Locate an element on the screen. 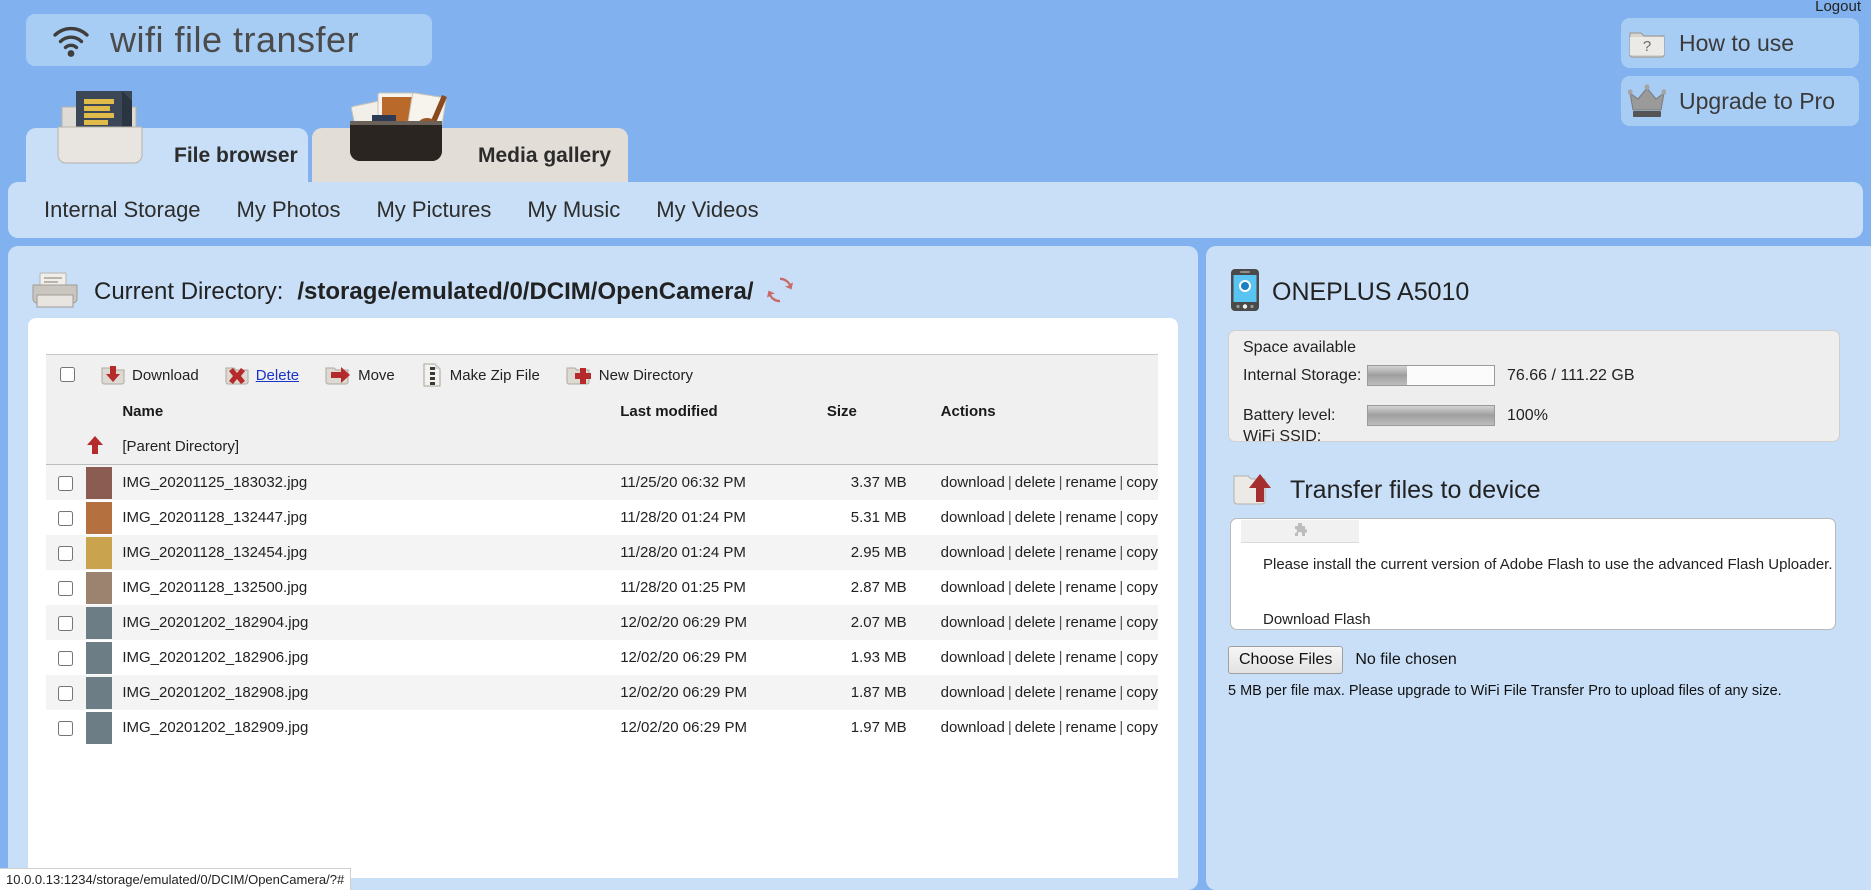 Image resolution: width=1871 pixels, height=890 pixels. nav-item-my-music: My Music is located at coordinates (573, 210).